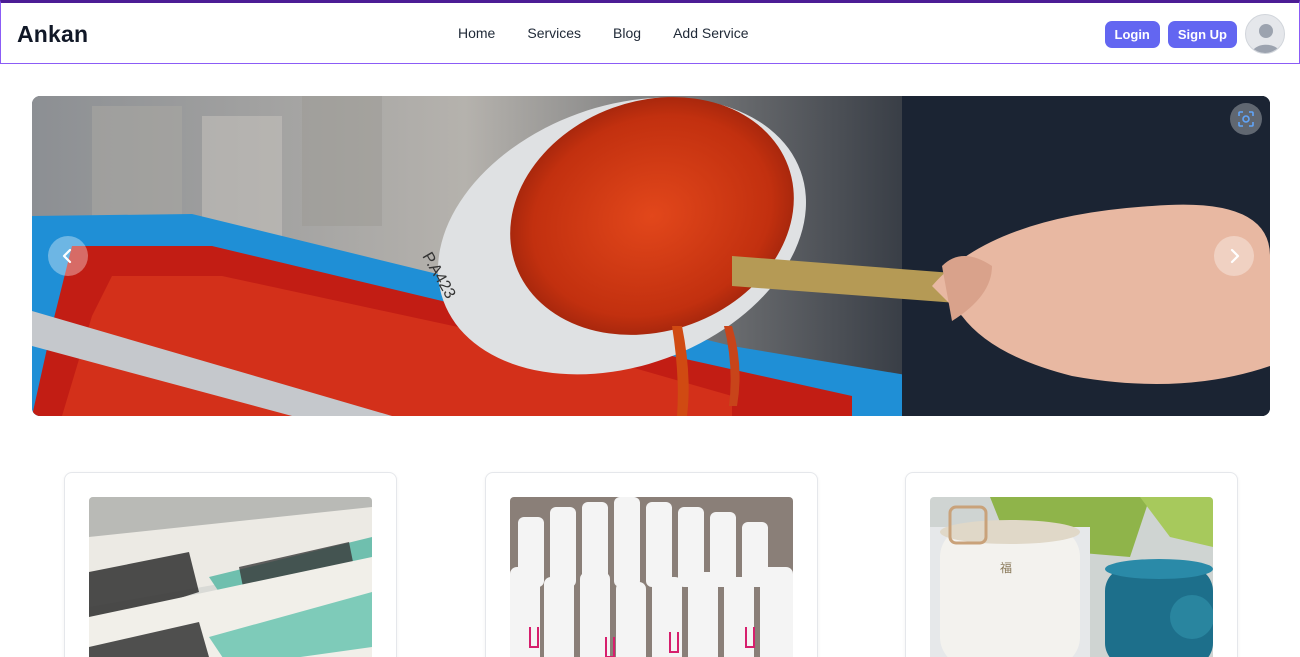 This screenshot has height=657, width=1300. I want to click on signup-button: Sign Up, so click(1202, 34).